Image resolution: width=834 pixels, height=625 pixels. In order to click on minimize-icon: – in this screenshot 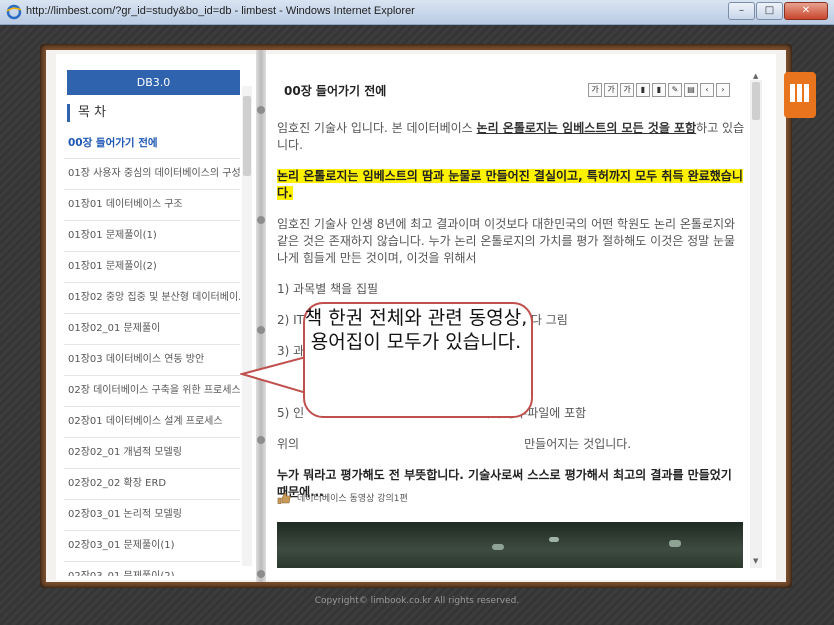, I will do `click(741, 10)`.